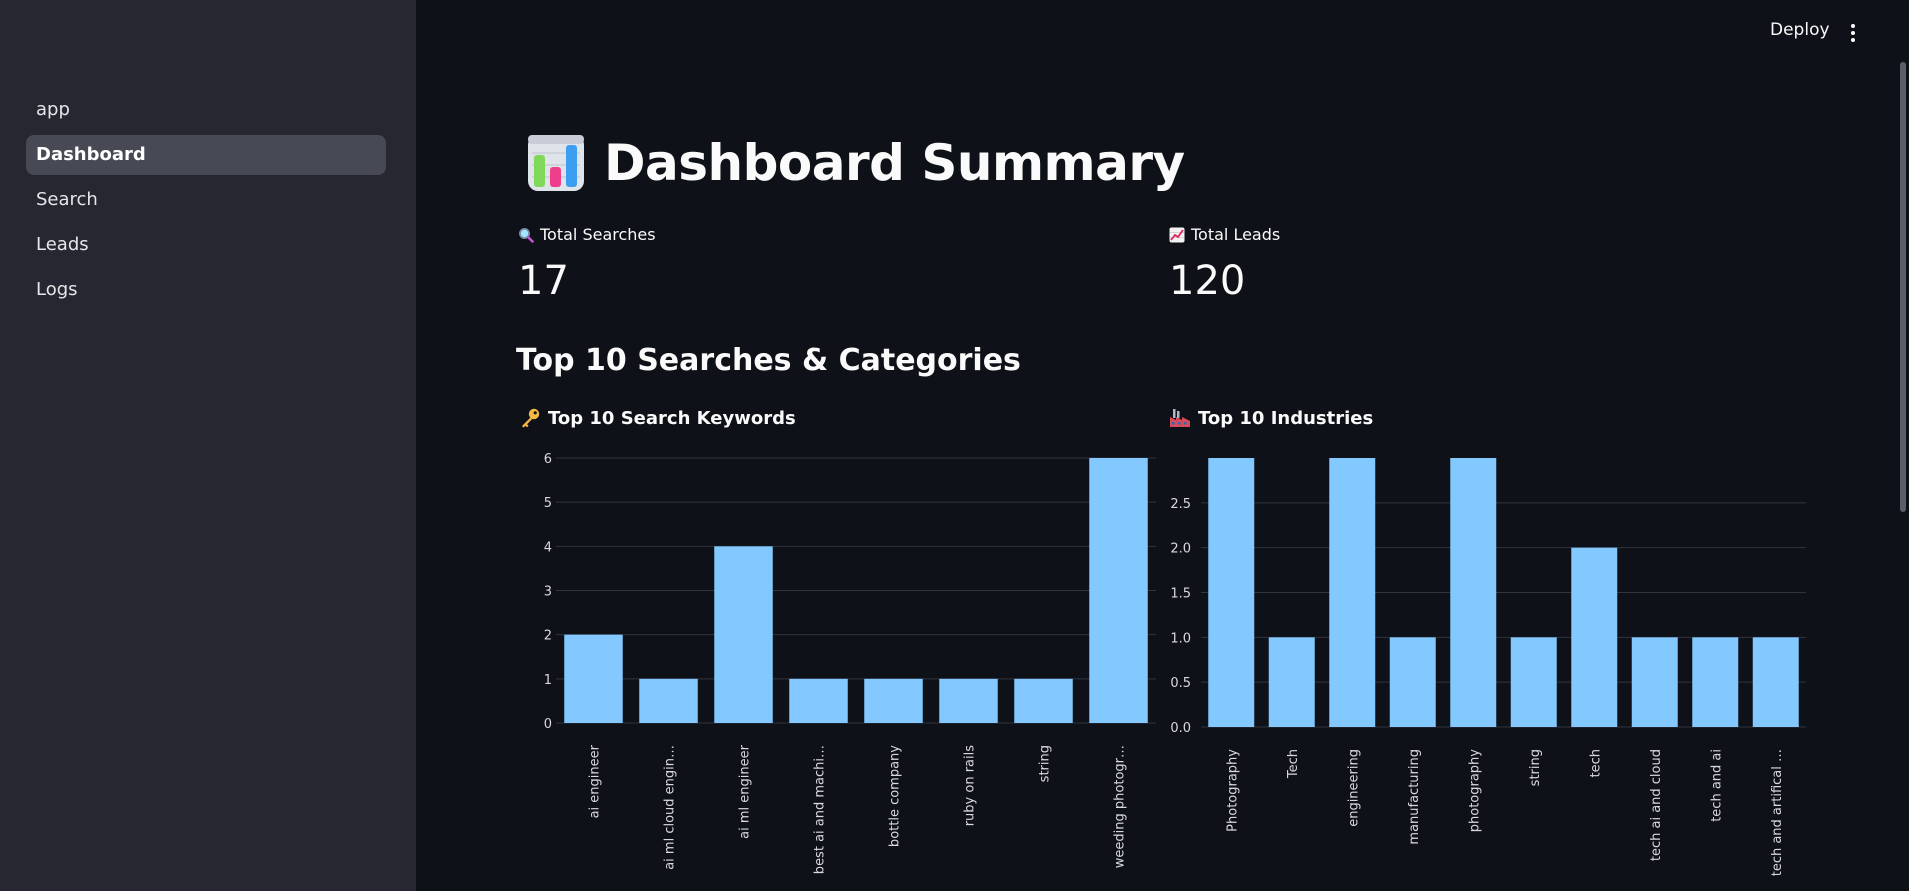 This screenshot has height=891, width=1909. What do you see at coordinates (1595, 763) in the screenshot?
I see `industries-x-tick-label: tech` at bounding box center [1595, 763].